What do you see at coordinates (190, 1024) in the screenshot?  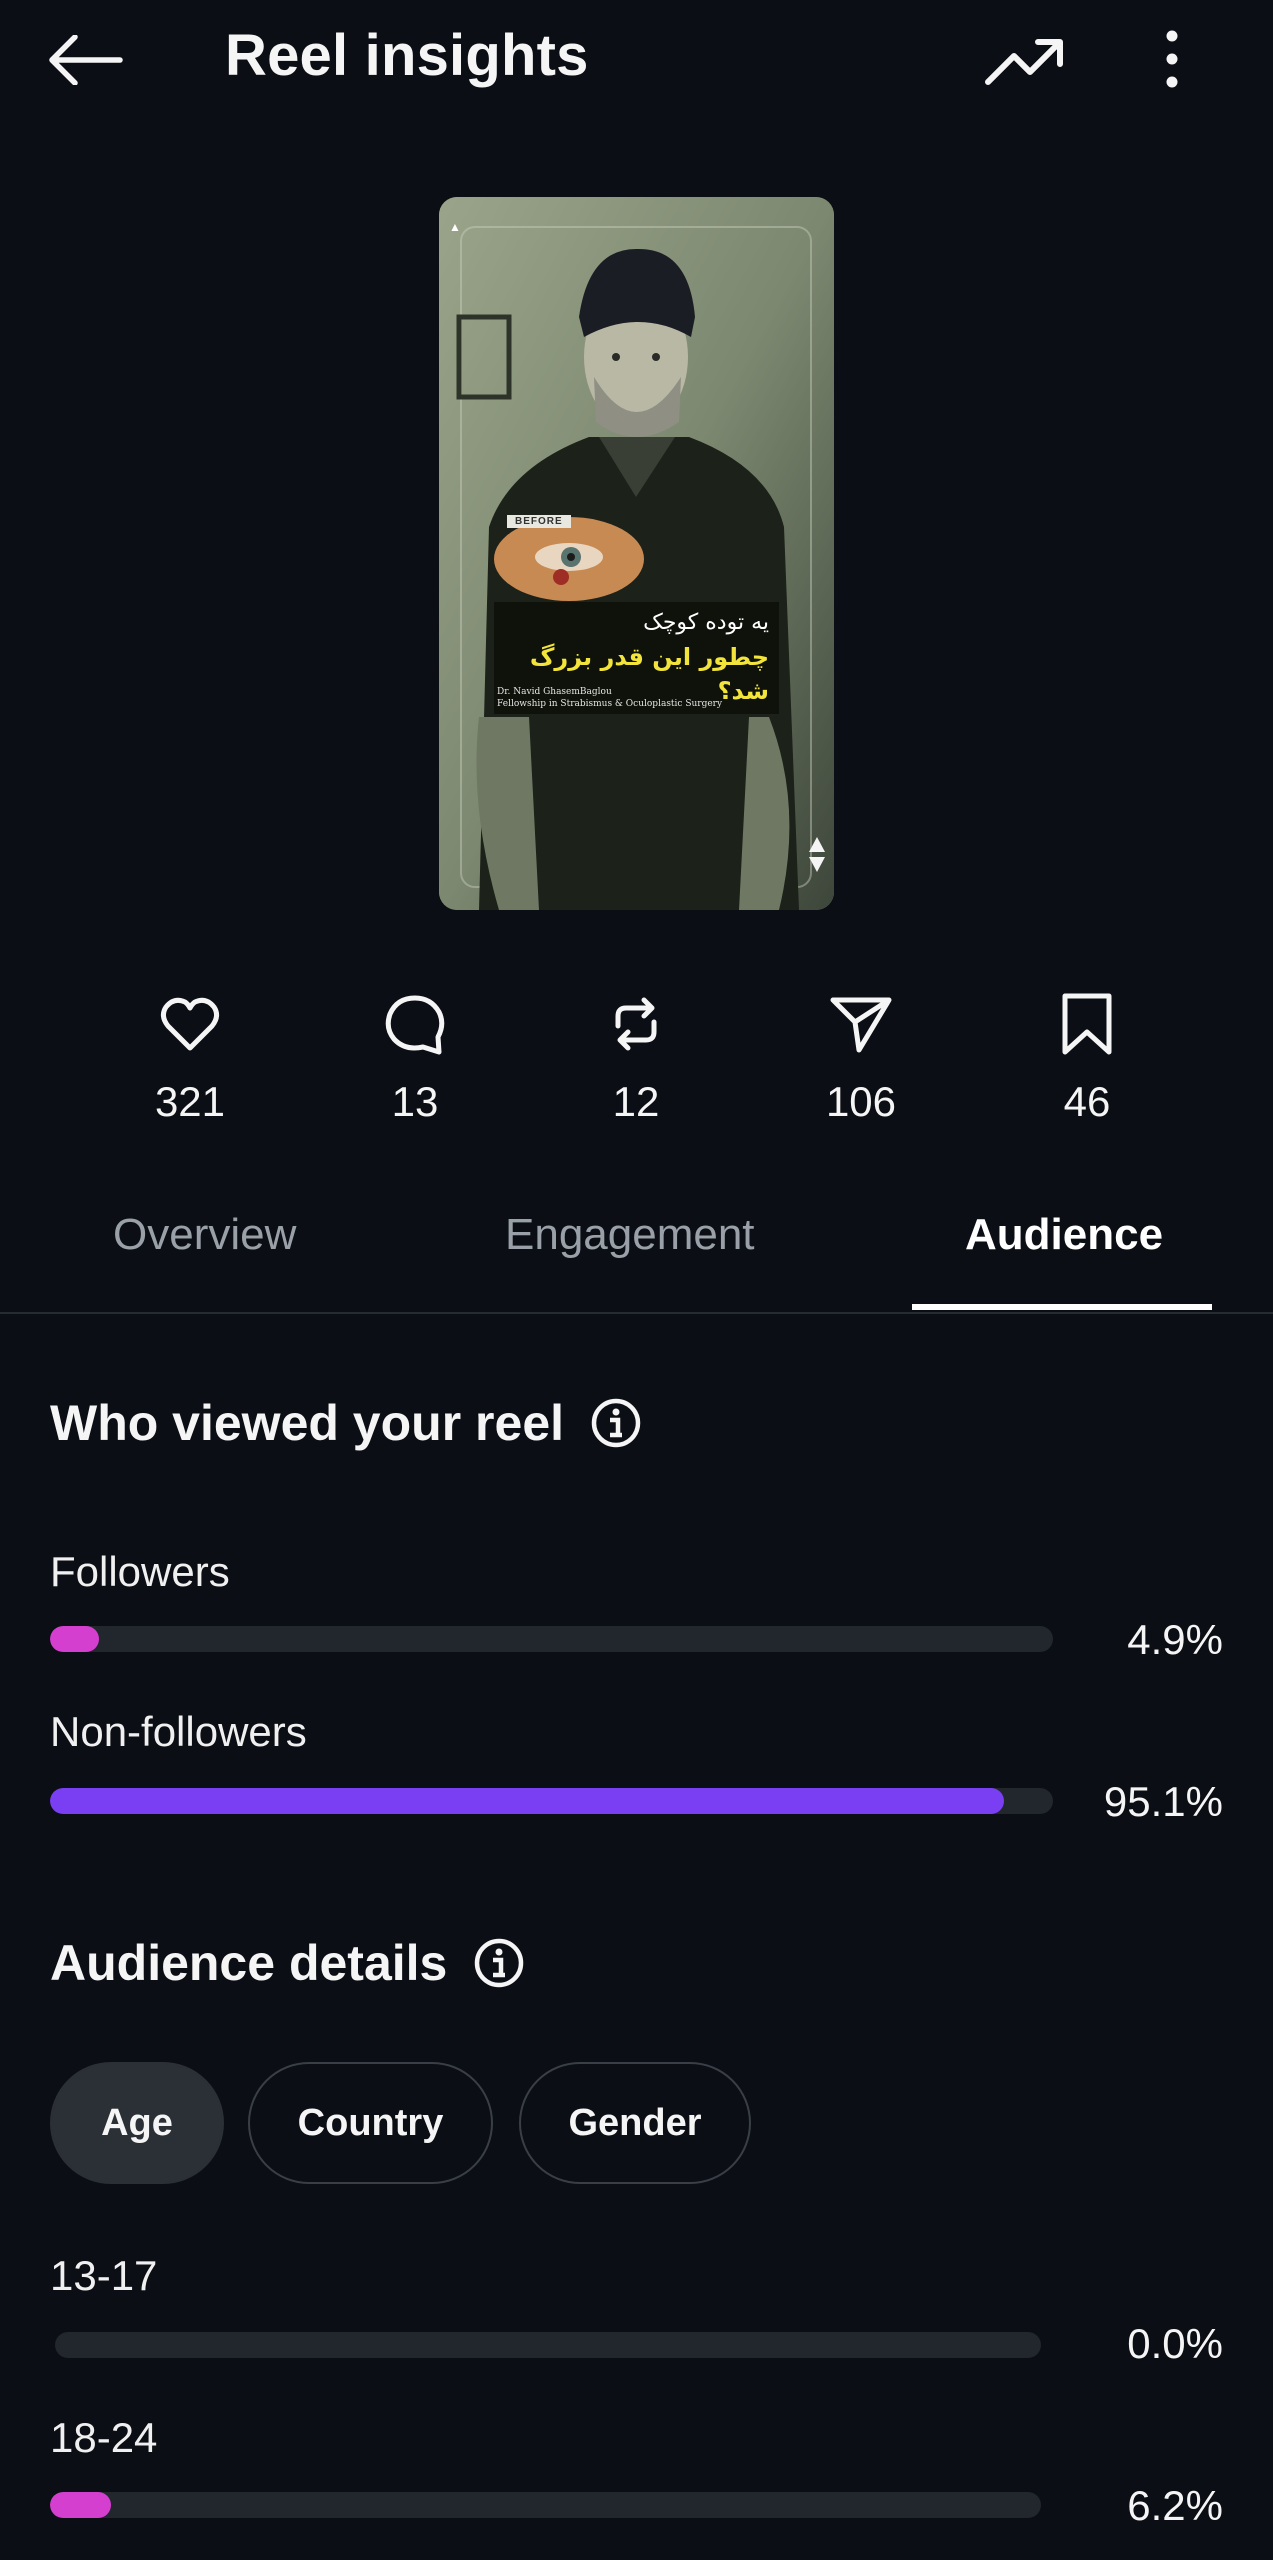 I see `heart-icon` at bounding box center [190, 1024].